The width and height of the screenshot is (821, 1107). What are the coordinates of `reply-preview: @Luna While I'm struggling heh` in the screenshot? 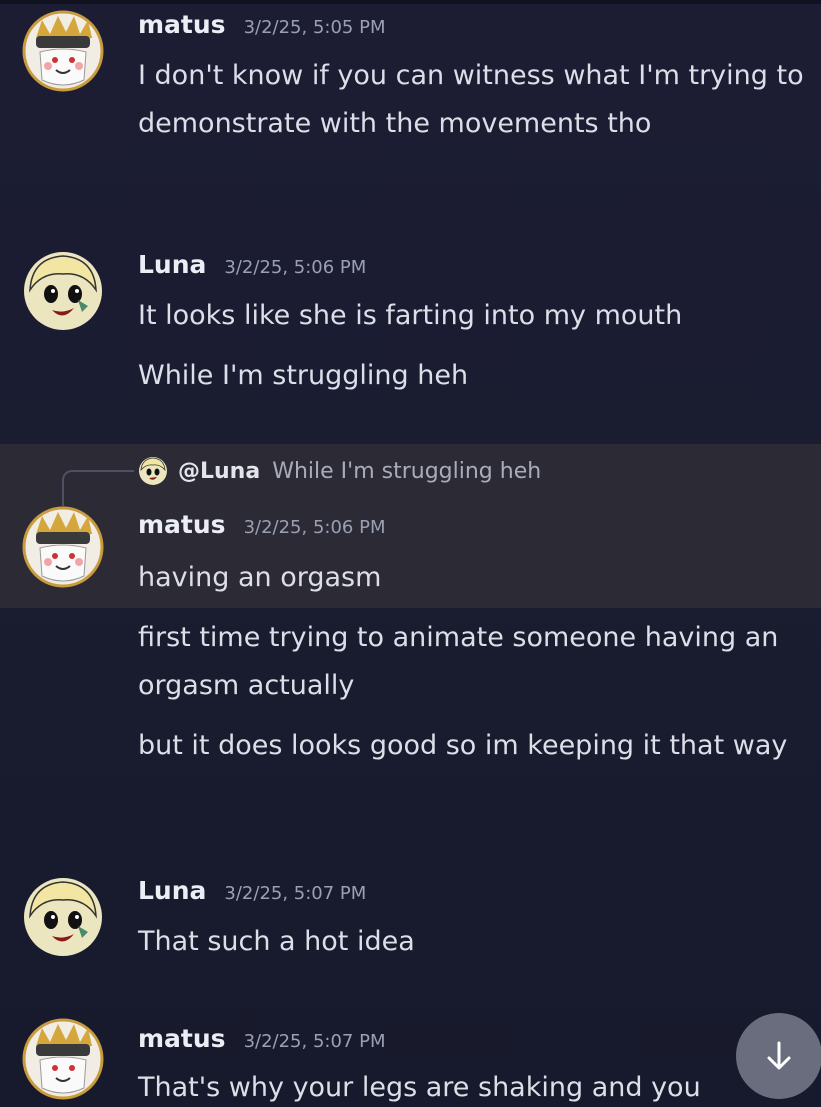 It's located at (339, 471).